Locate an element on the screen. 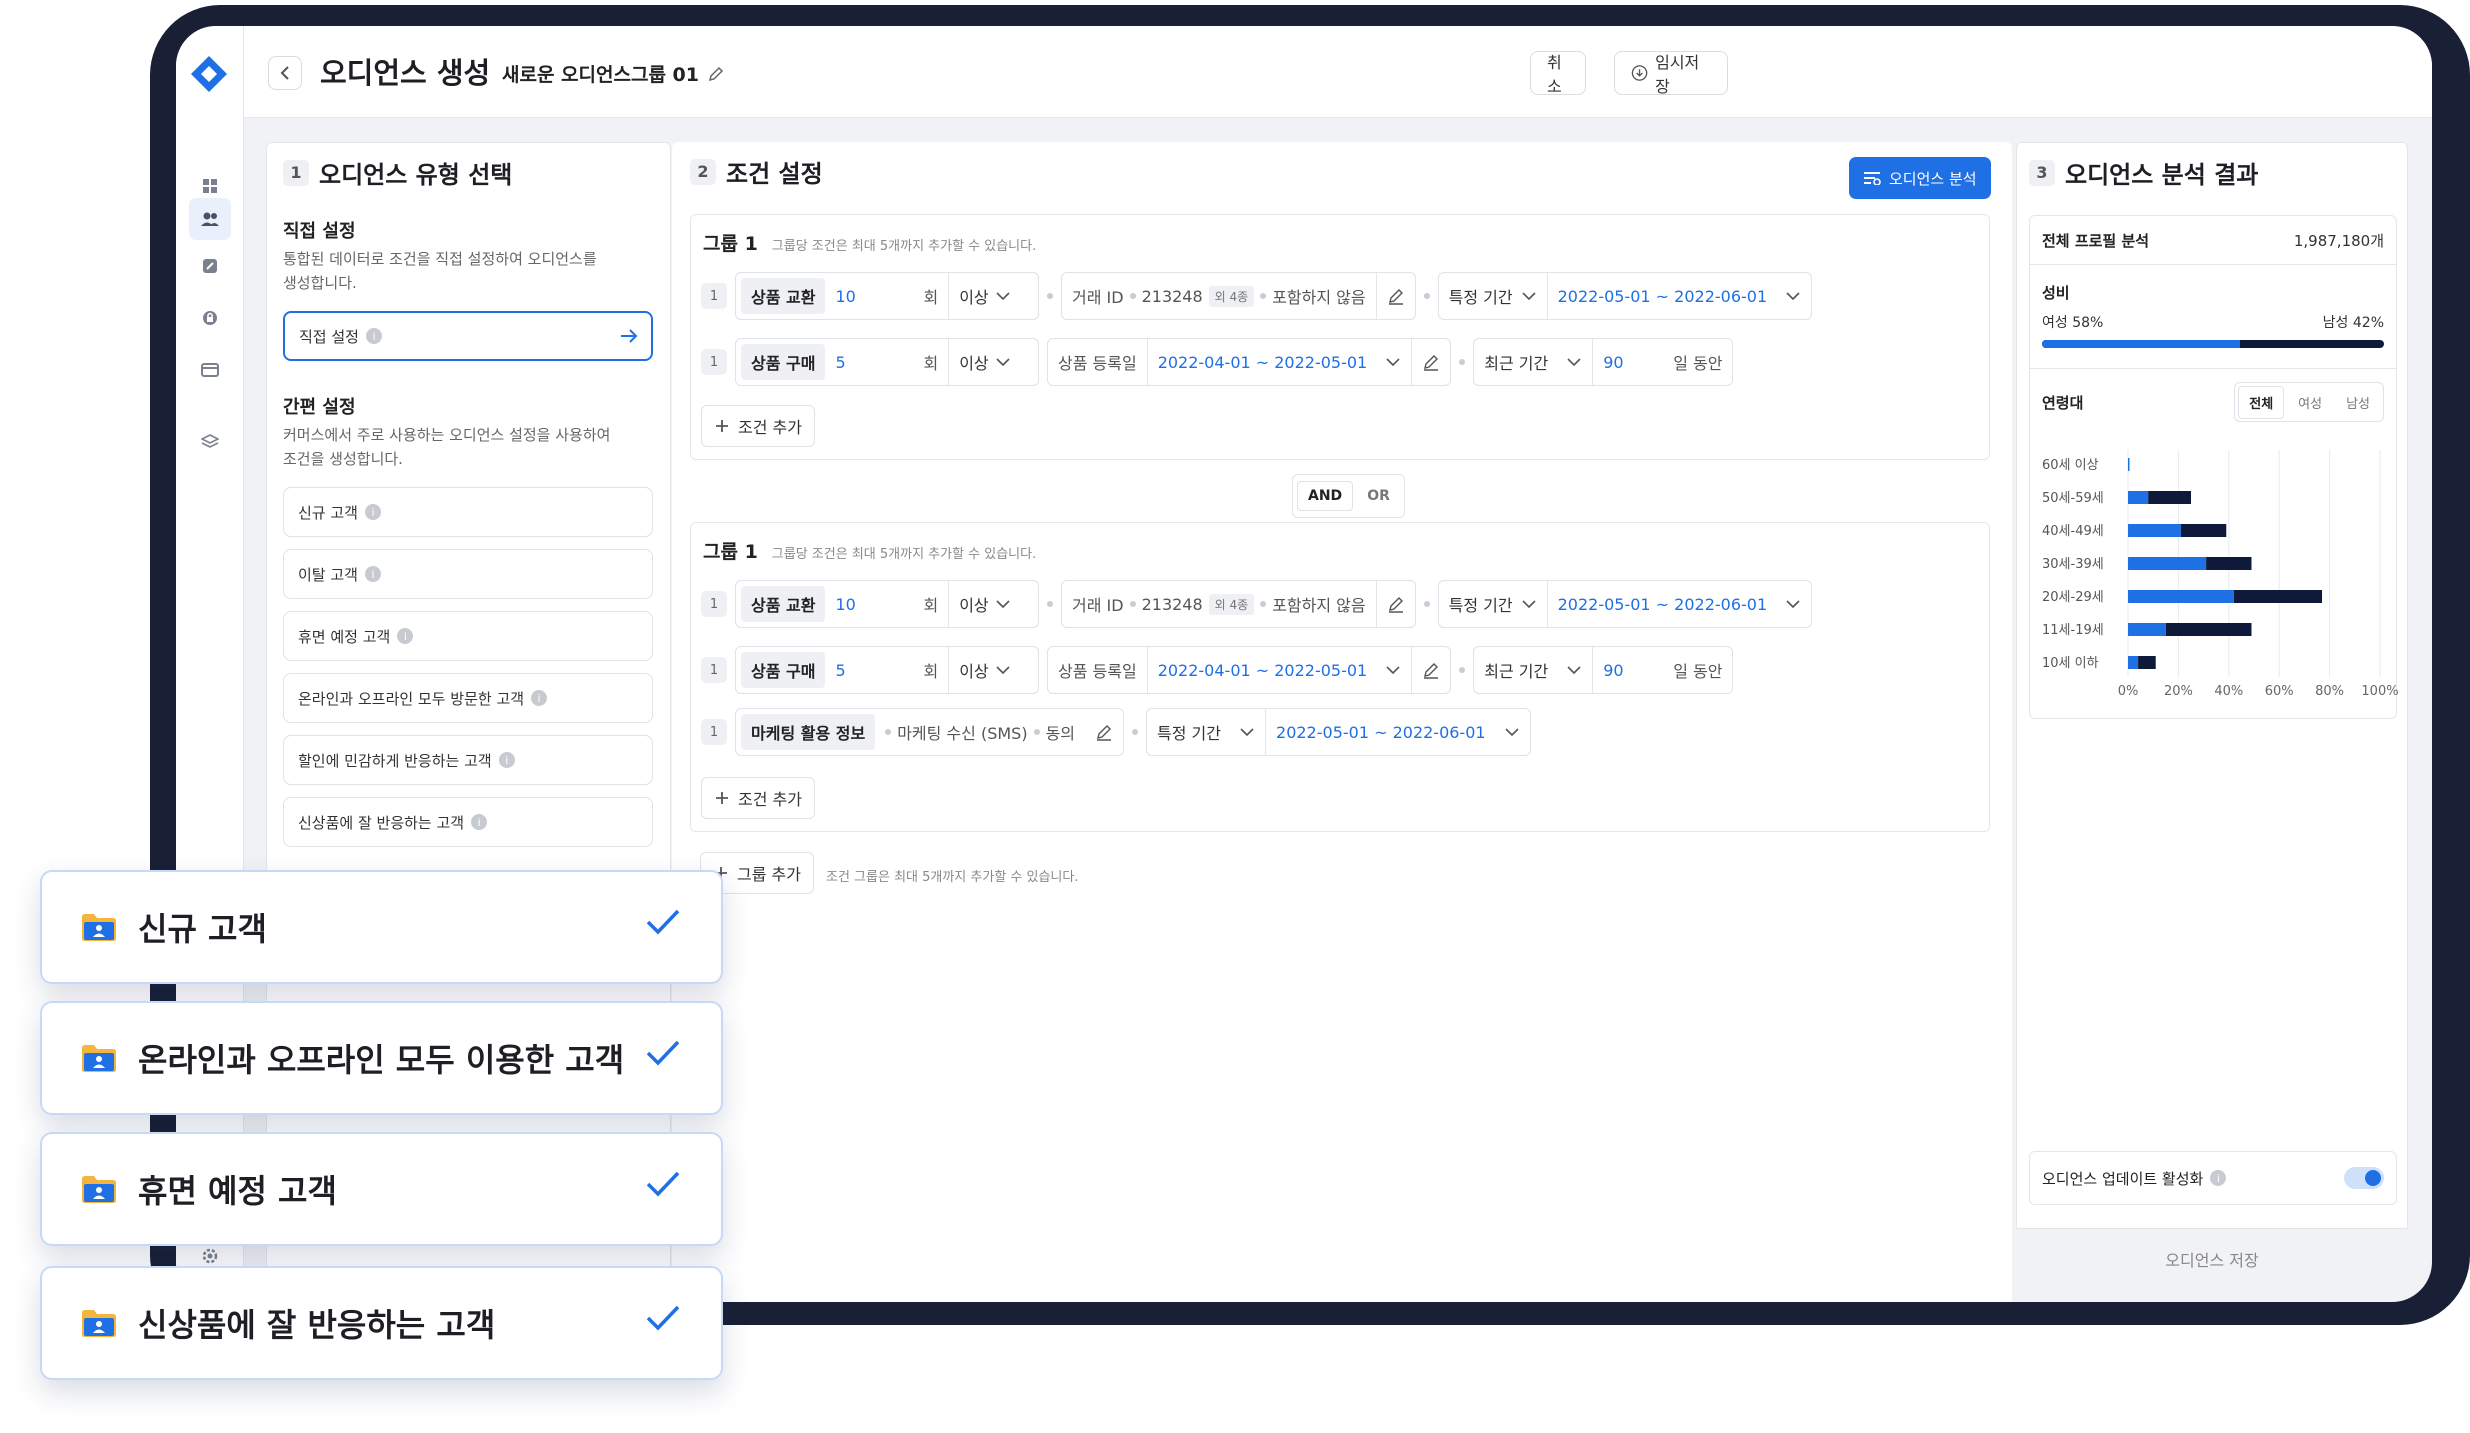 The width and height of the screenshot is (2470, 1433). filter-label: 상품 등록일 is located at coordinates (1097, 363).